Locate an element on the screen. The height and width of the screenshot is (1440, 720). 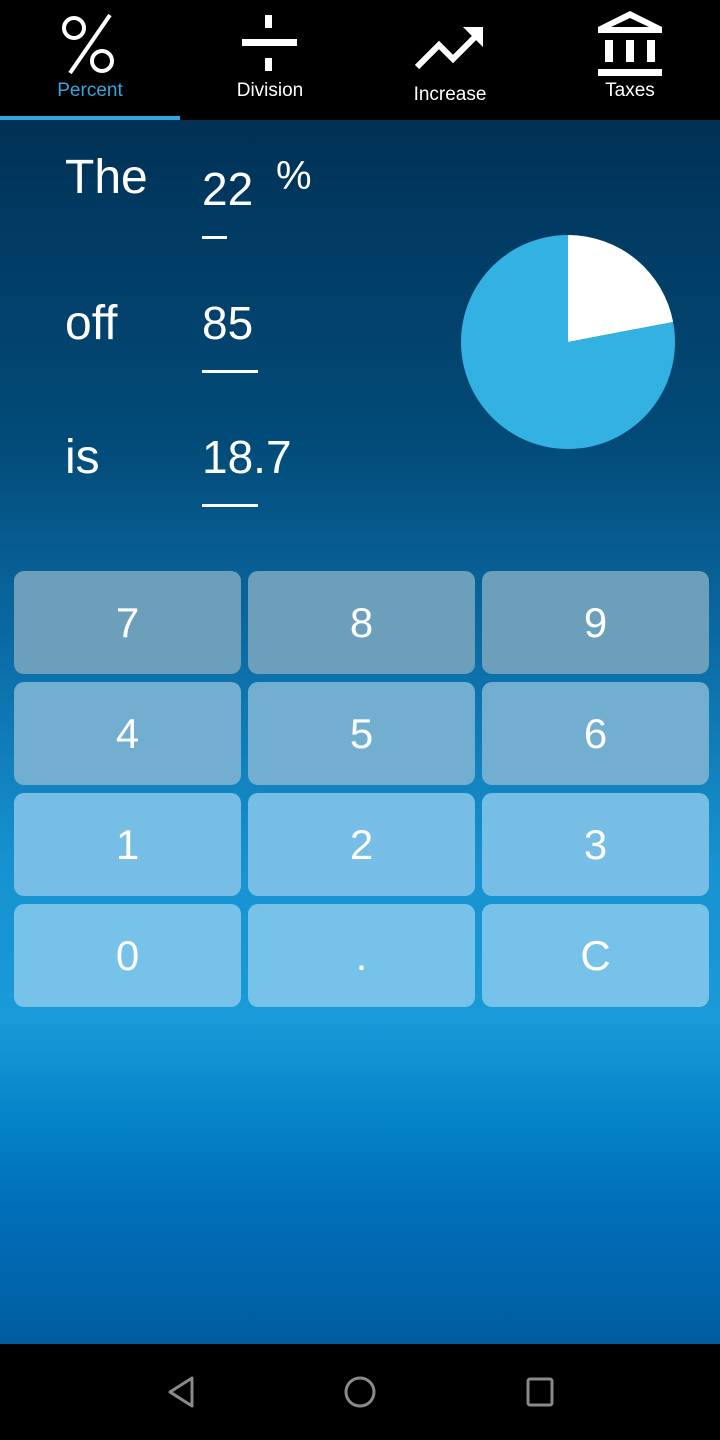
result-value: 18.7 is located at coordinates (247, 457).